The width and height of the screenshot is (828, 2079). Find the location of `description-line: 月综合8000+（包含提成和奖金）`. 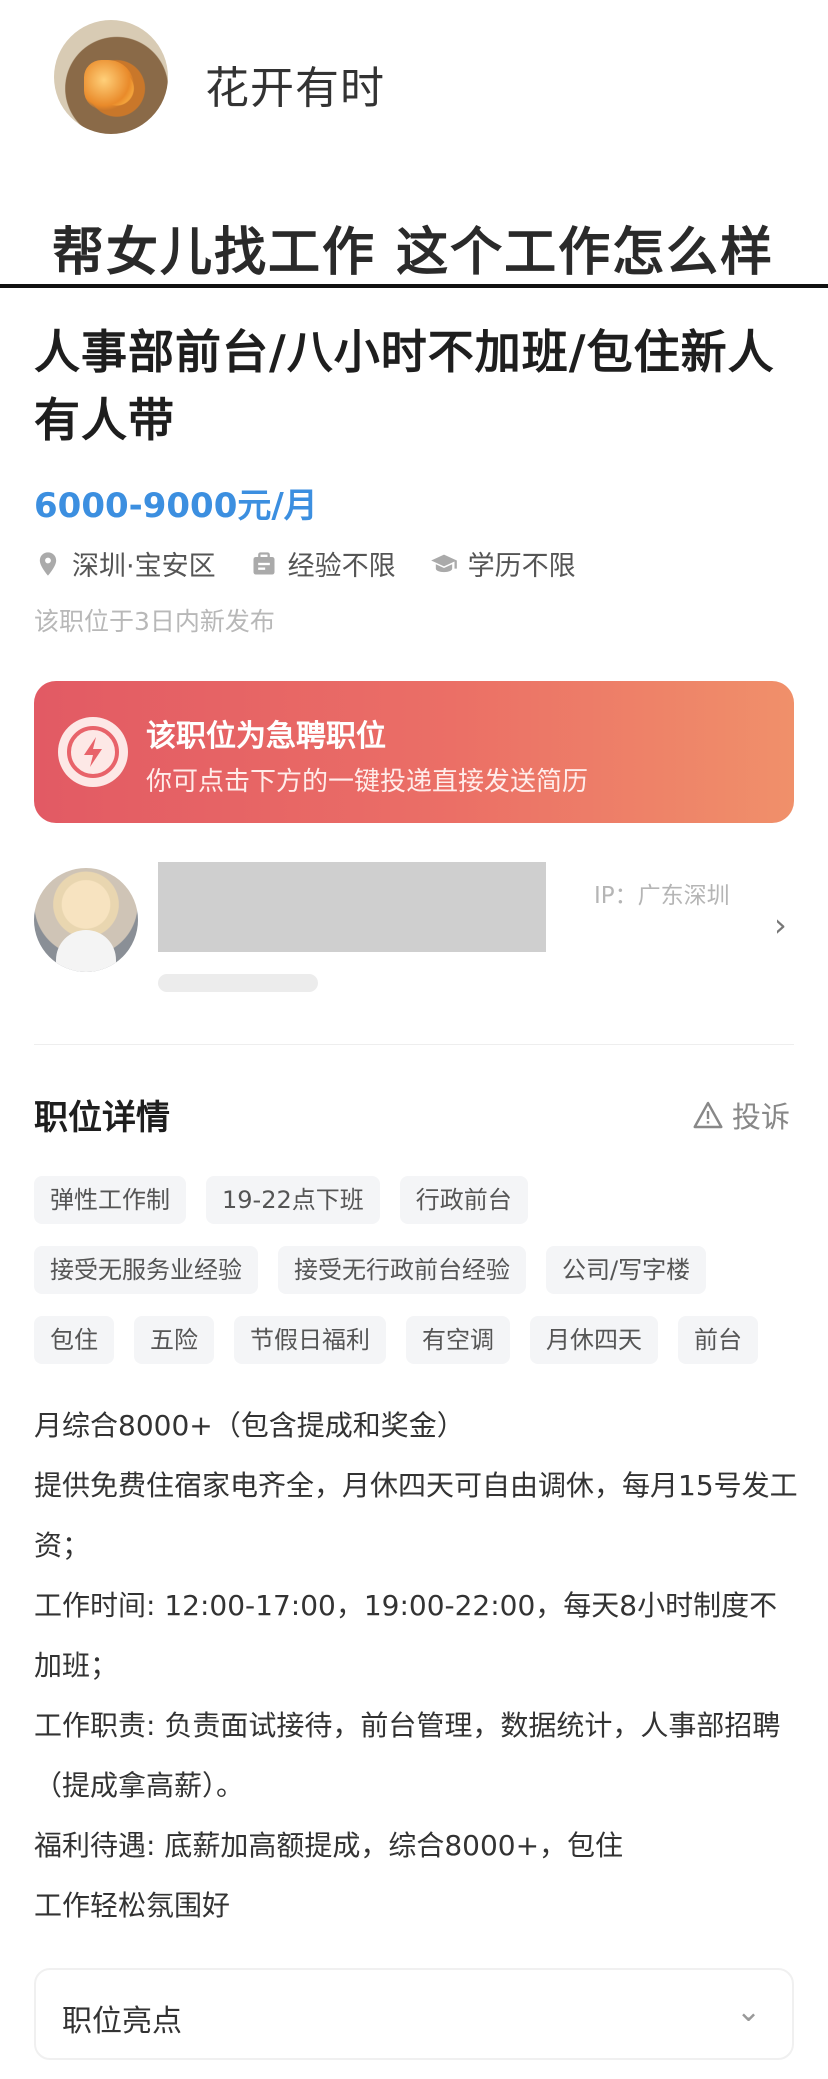

description-line: 月综合8000+（包含提成和奖金） is located at coordinates (249, 1425).